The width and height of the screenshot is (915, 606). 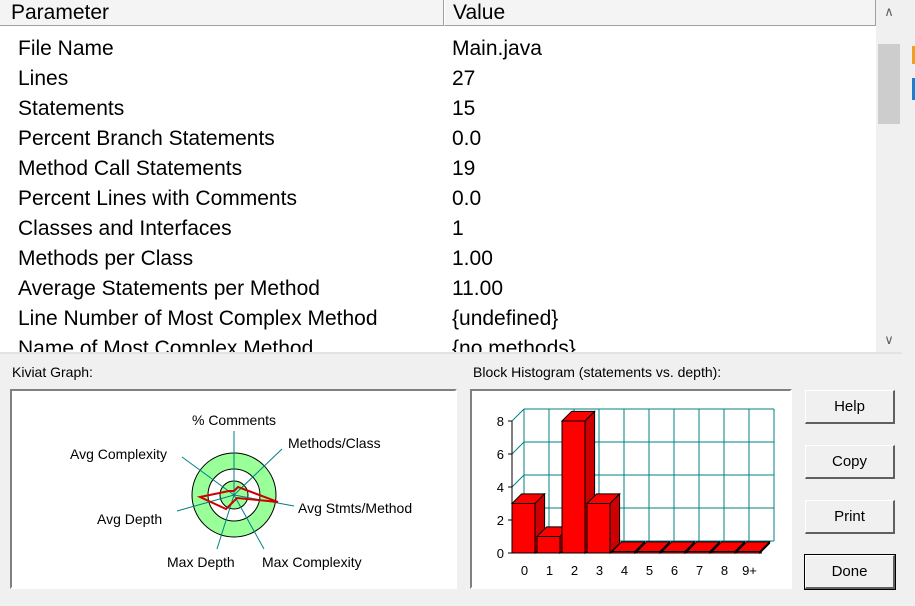 I want to click on done-button-label: Done, so click(x=849, y=571).